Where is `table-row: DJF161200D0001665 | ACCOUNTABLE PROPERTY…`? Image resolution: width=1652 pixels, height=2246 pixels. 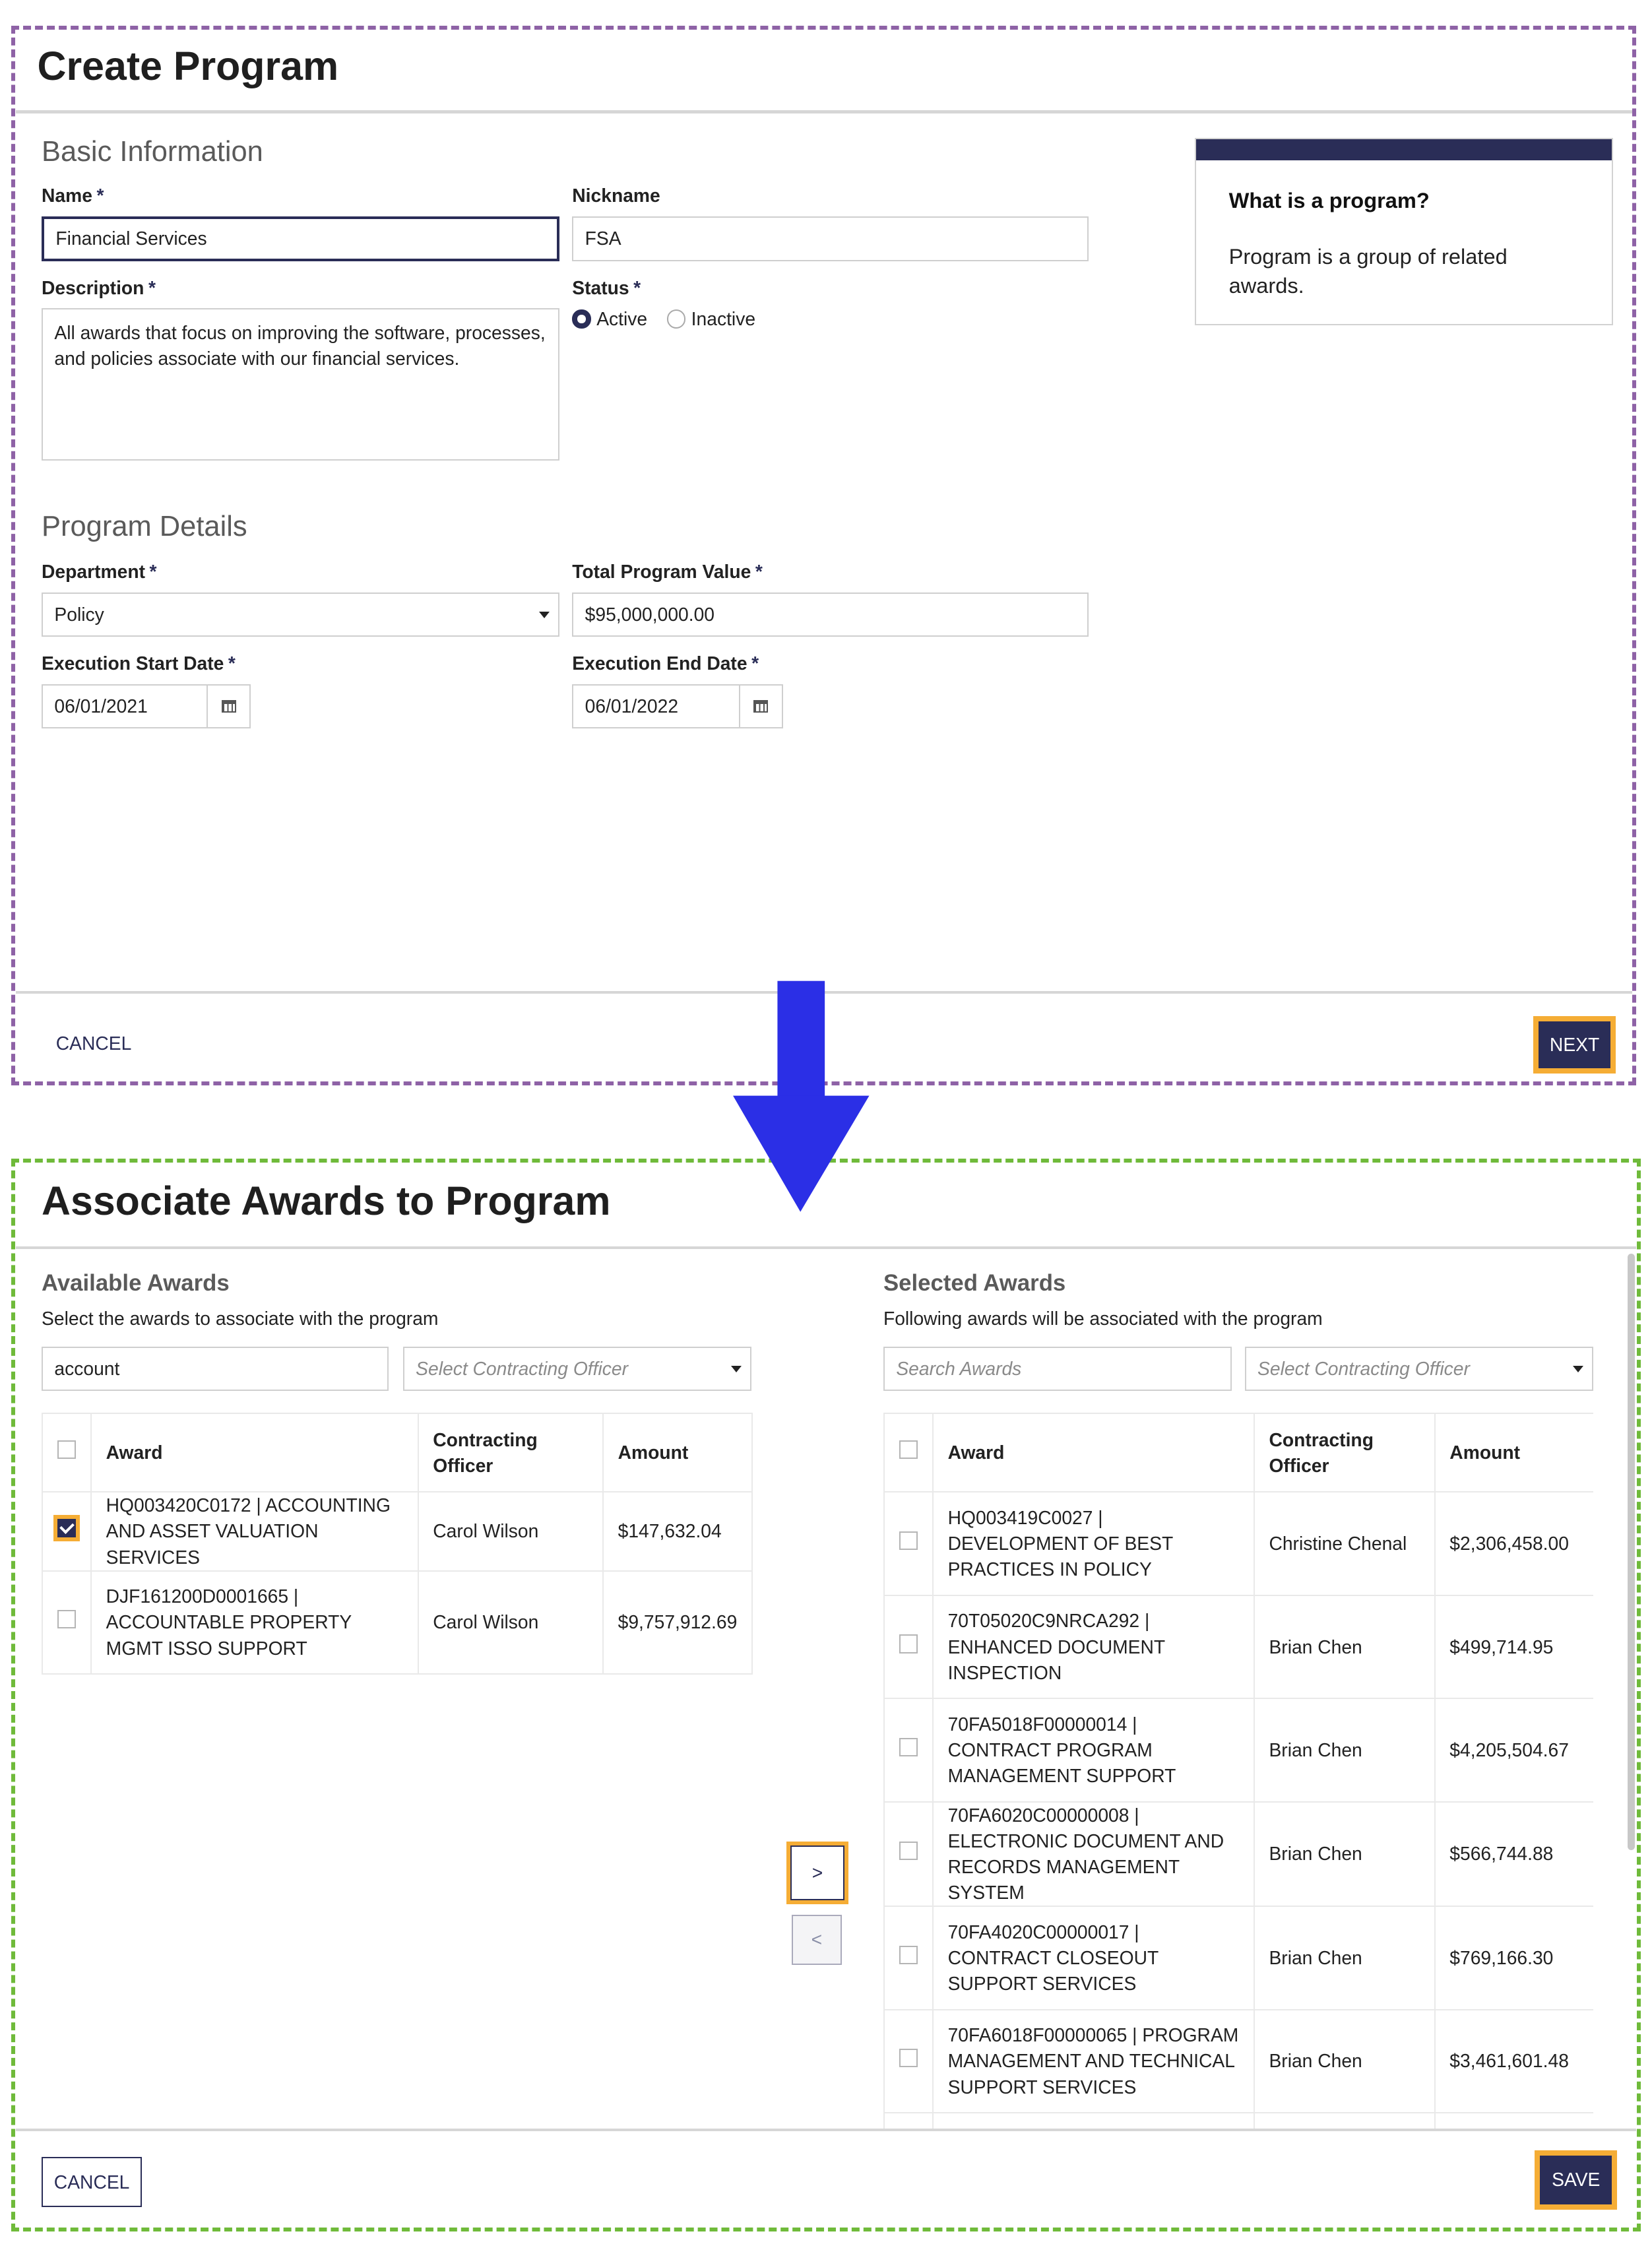 table-row: DJF161200D0001665 | ACCOUNTABLE PROPERTY… is located at coordinates (397, 1622).